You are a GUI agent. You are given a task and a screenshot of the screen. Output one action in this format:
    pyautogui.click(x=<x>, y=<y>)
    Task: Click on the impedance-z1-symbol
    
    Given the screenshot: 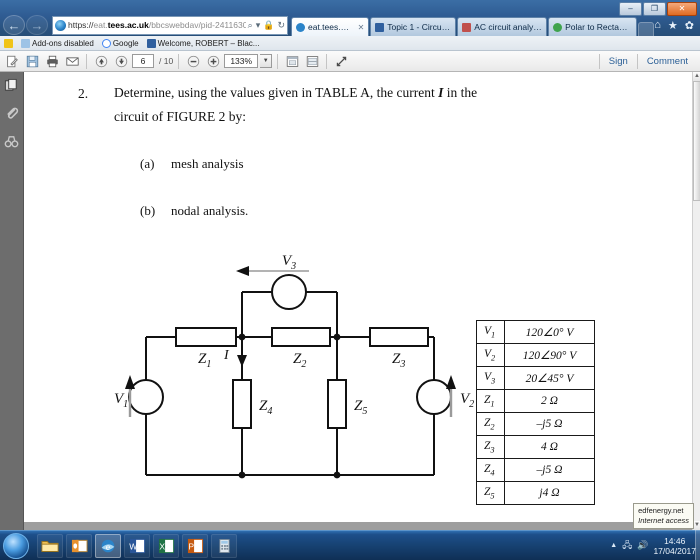 What is the action you would take?
    pyautogui.click(x=206, y=337)
    